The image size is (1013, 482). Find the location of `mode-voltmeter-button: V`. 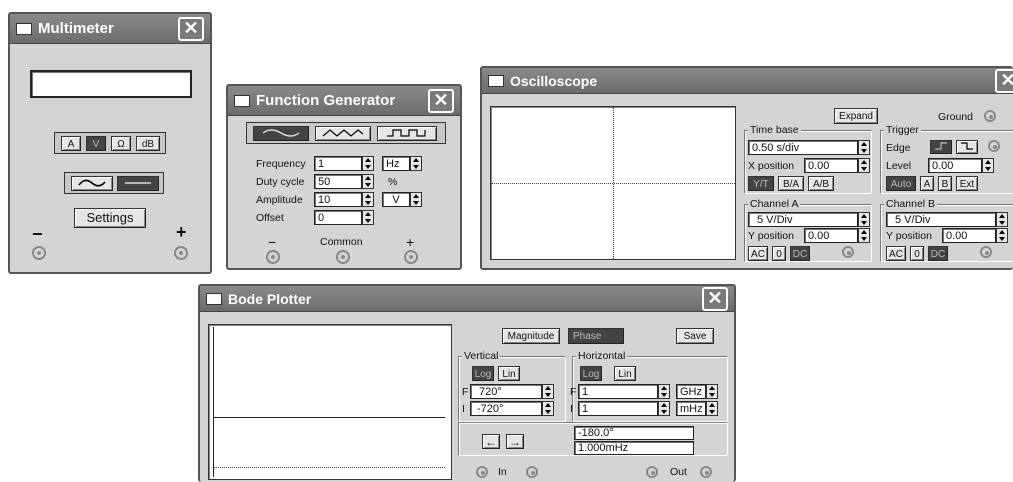

mode-voltmeter-button: V is located at coordinates (96, 143).